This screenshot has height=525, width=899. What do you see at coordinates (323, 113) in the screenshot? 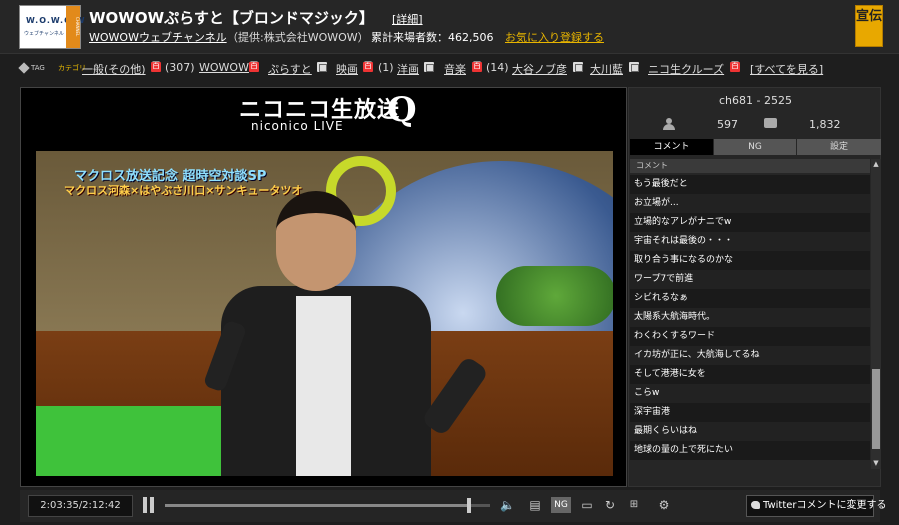
I see `niconico-logo-banner: ニコニコ生放送 niconico LIVE Q` at bounding box center [323, 113].